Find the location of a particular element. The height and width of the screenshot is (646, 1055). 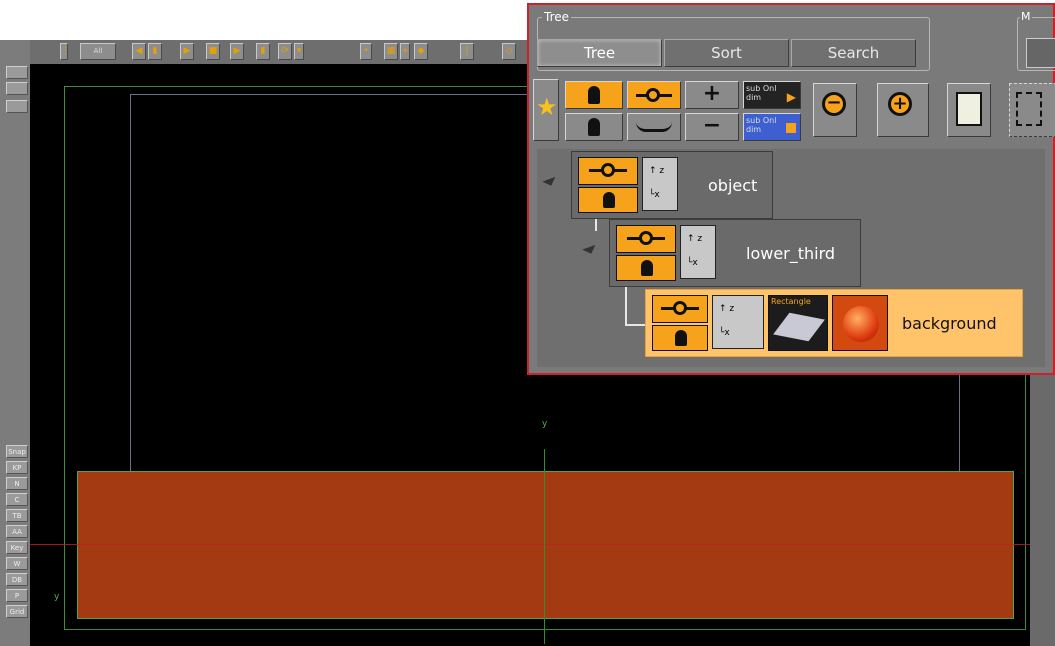

merge-button is located at coordinates (654, 95).